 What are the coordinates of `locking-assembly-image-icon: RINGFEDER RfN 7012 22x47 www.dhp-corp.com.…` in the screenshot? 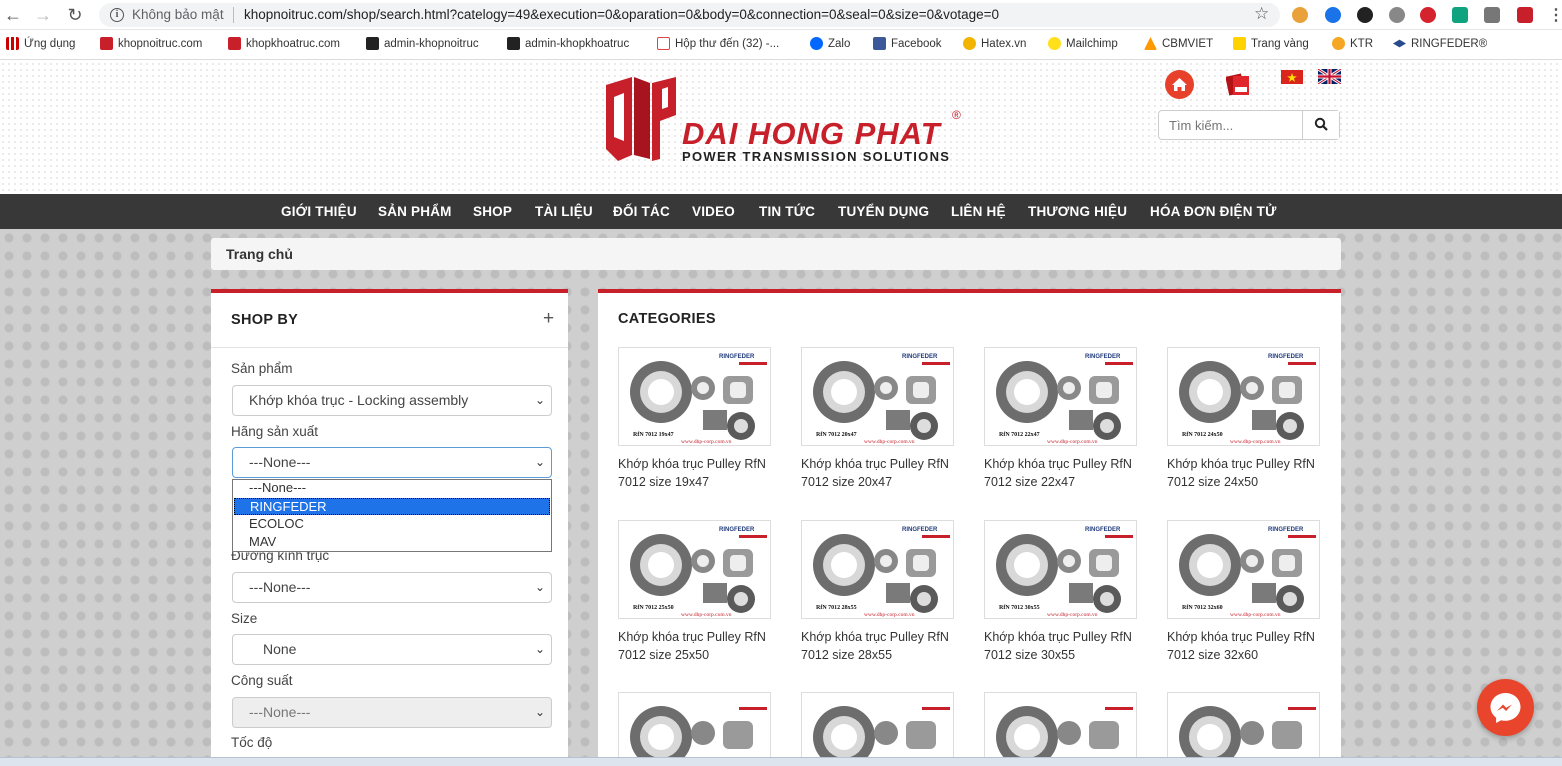 It's located at (1060, 396).